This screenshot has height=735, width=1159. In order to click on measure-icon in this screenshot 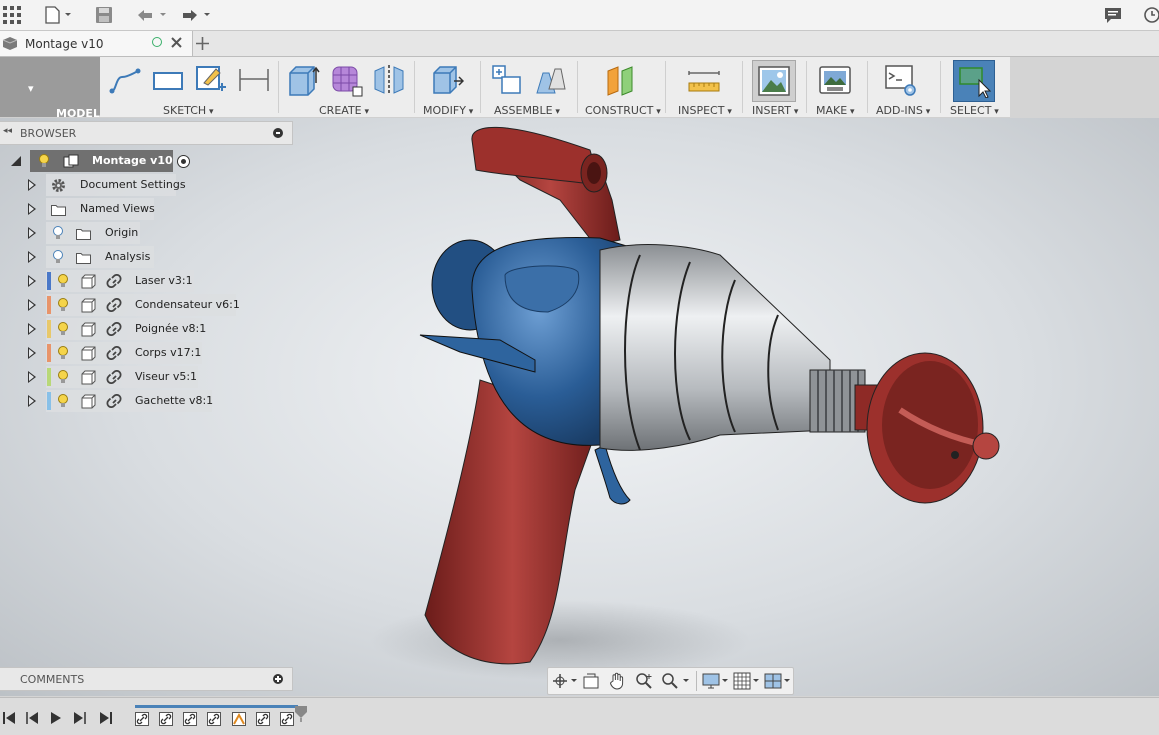, I will do `click(704, 80)`.